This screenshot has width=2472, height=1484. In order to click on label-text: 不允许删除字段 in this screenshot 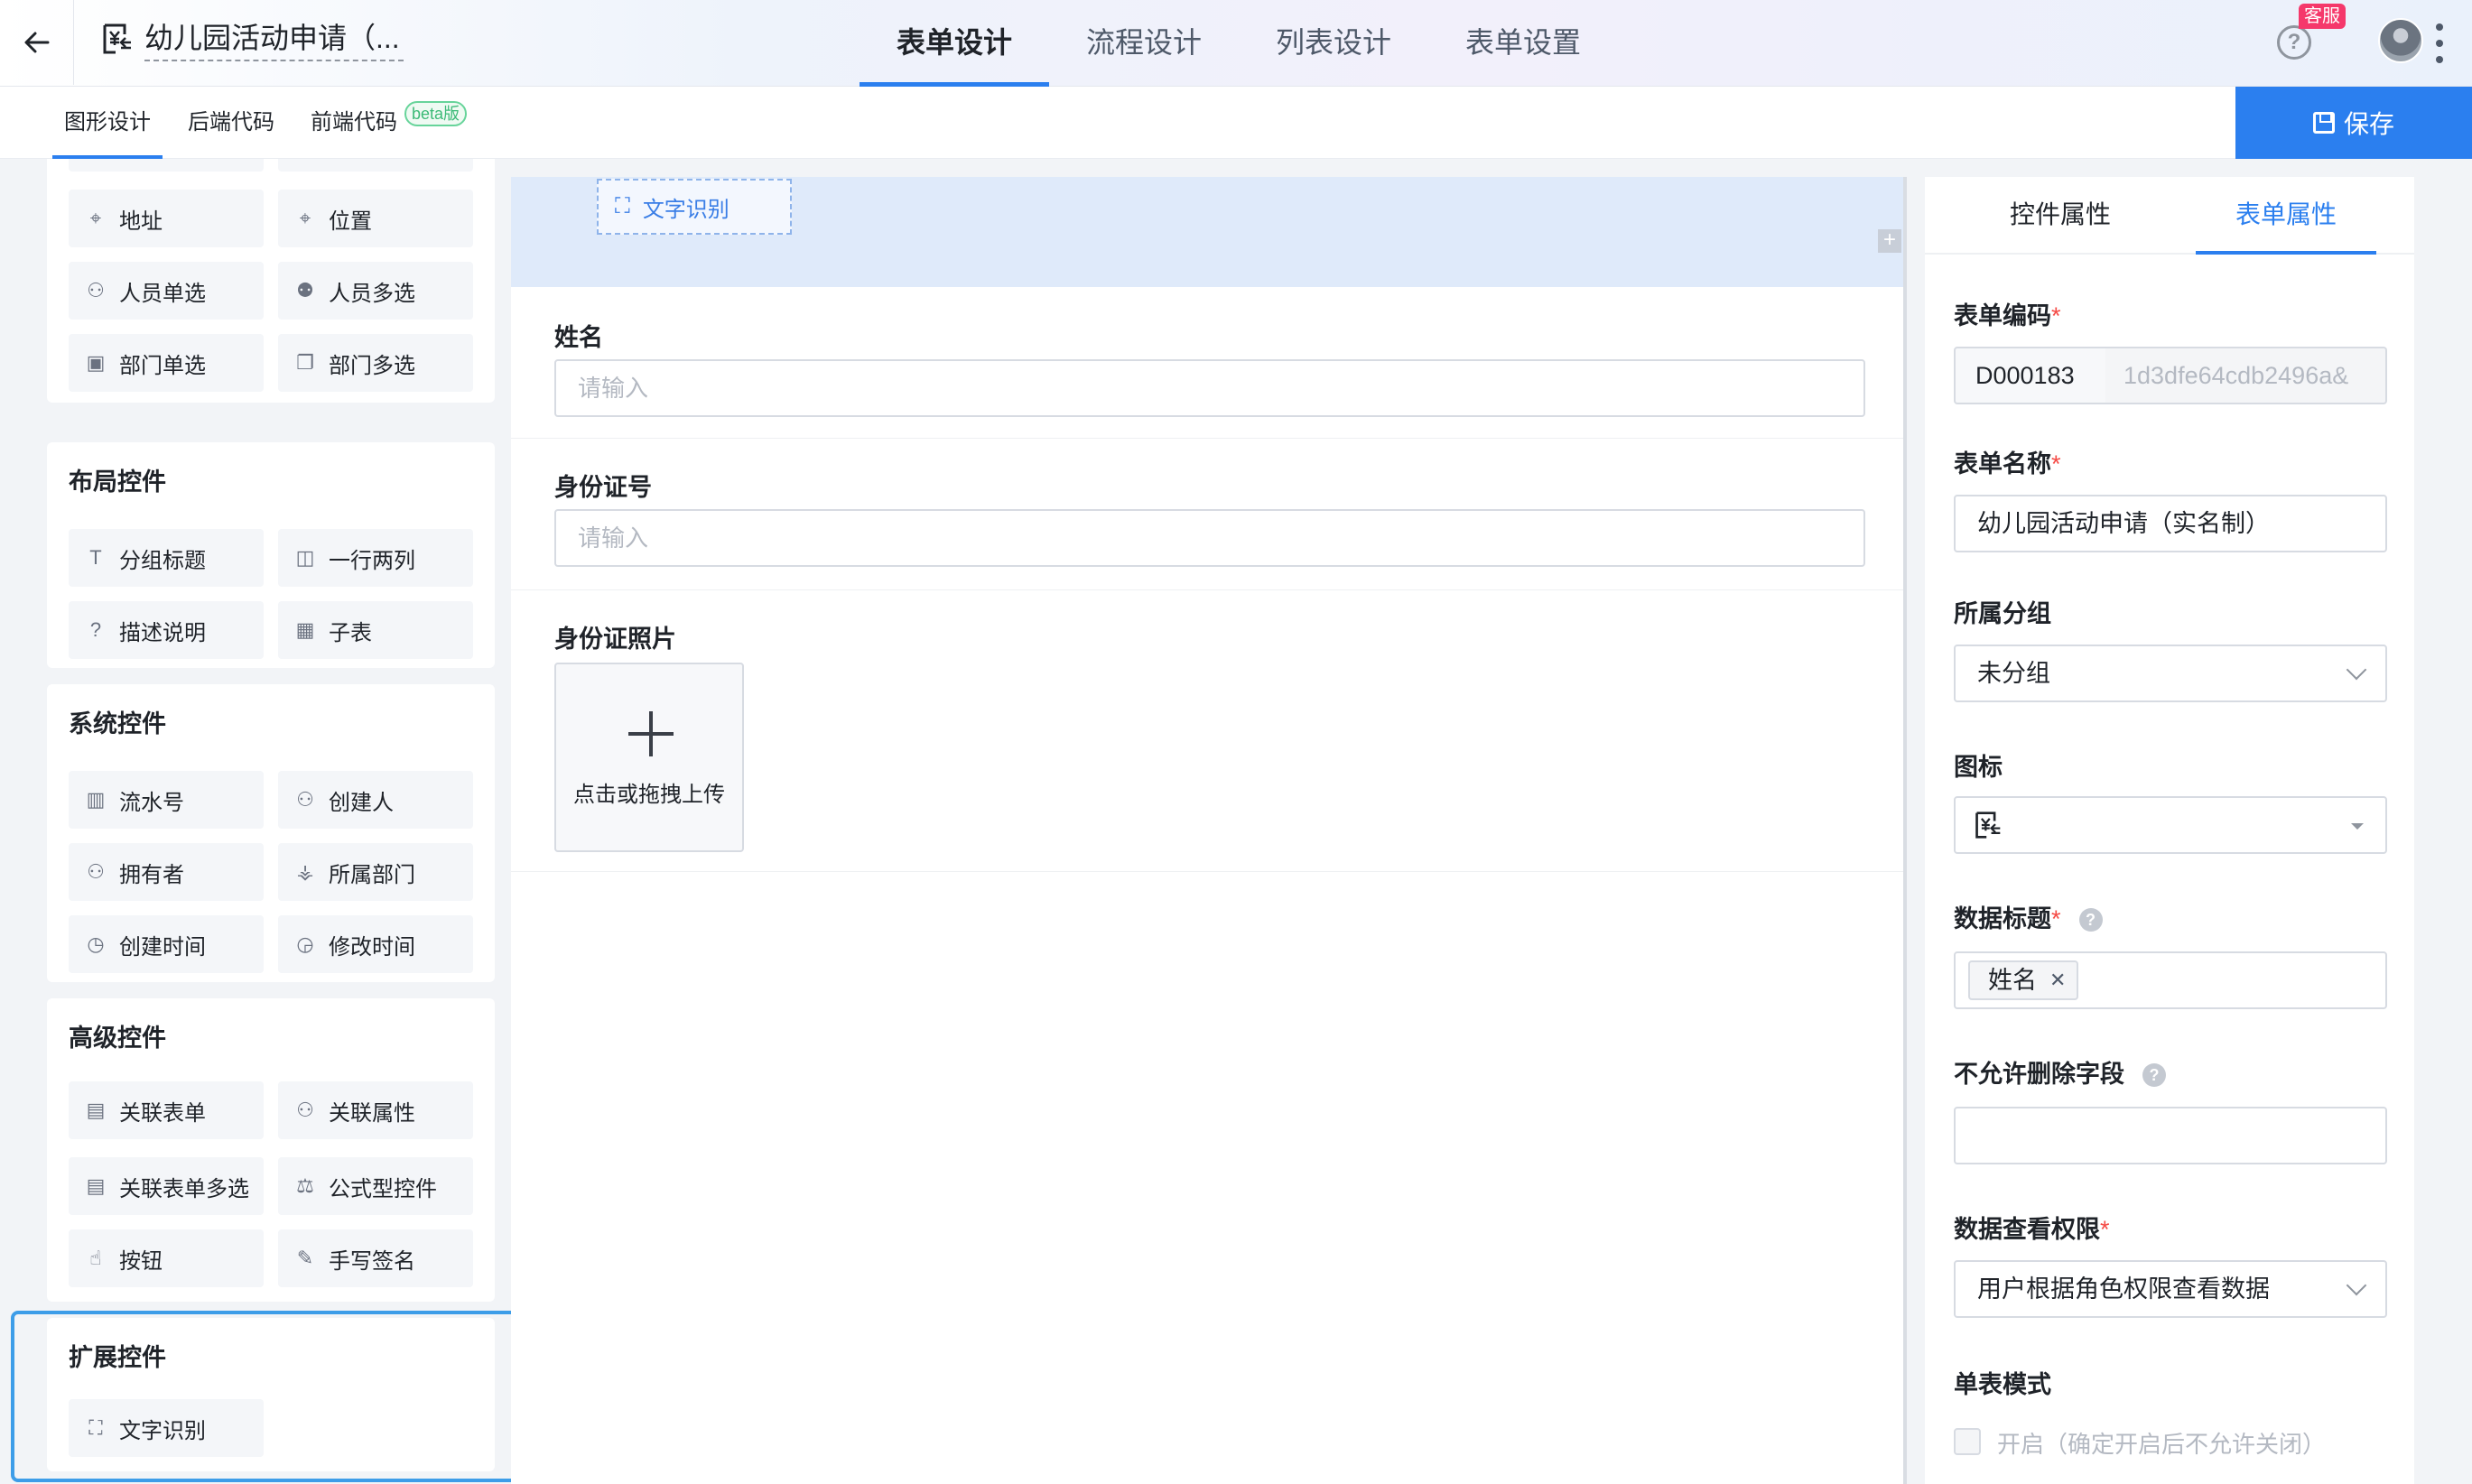, I will do `click(2039, 1075)`.